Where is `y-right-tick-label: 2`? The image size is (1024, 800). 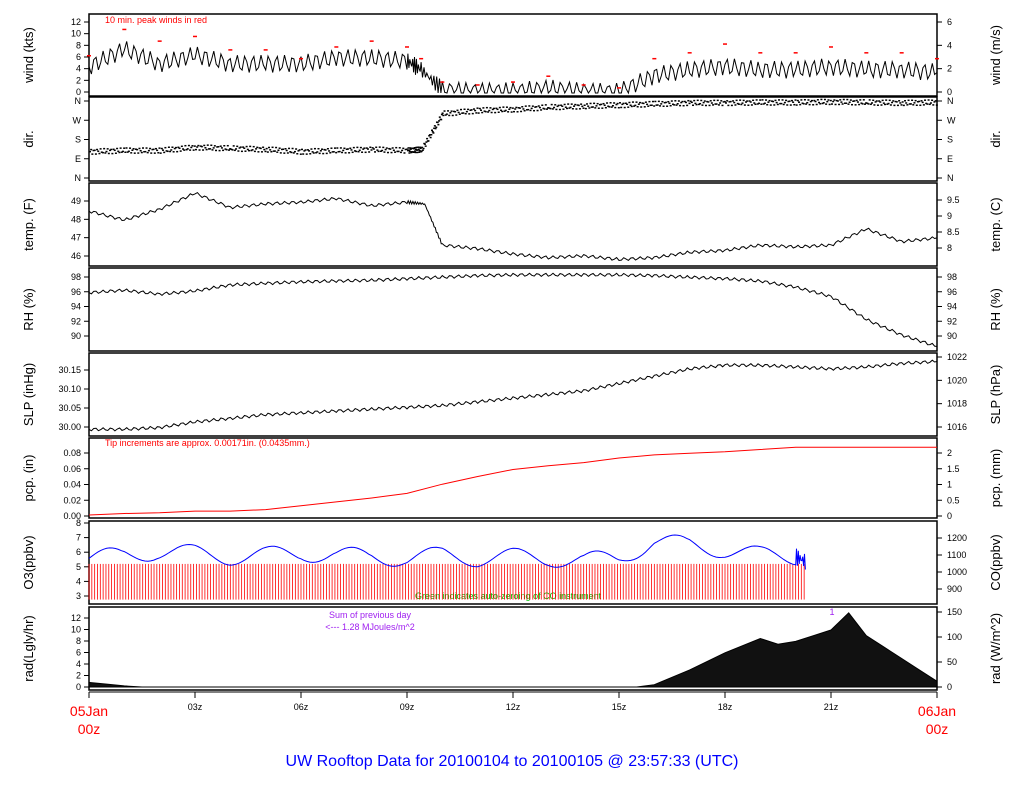
y-right-tick-label: 2 is located at coordinates (949, 69).